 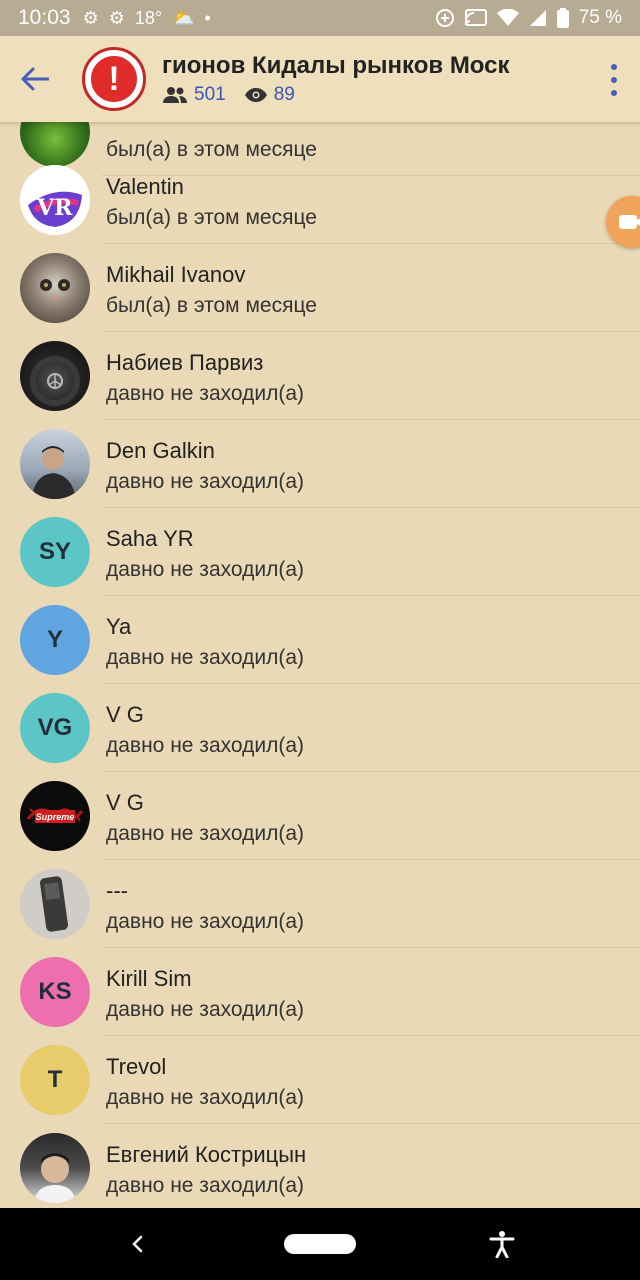 What do you see at coordinates (320, 640) in the screenshot?
I see `member-row: Y Ya давно не заходил(а)` at bounding box center [320, 640].